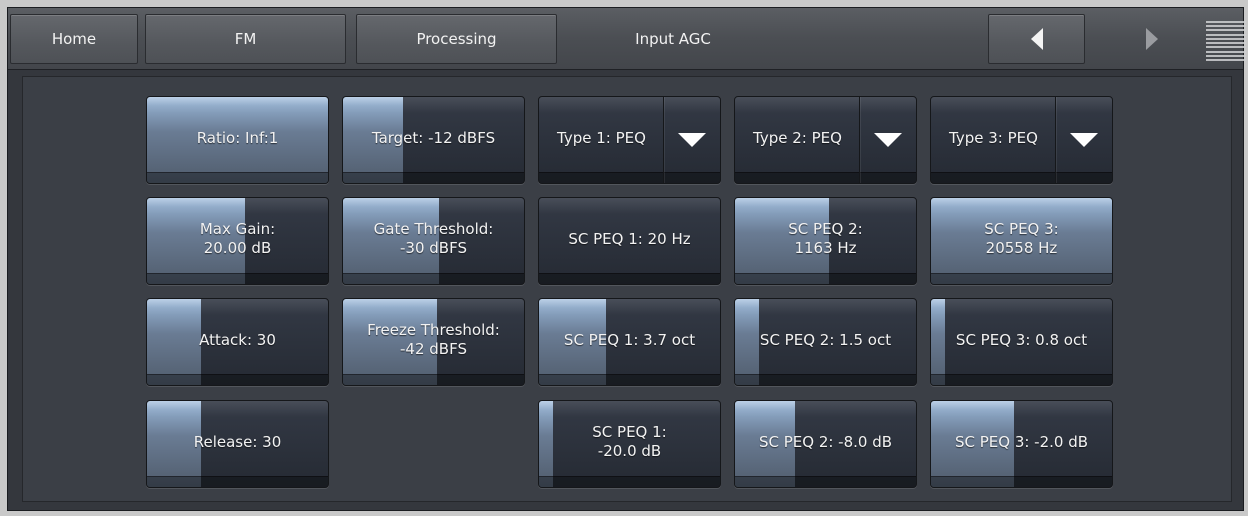 This screenshot has width=1248, height=516. I want to click on attack-button: Attack: 30, so click(237, 342).